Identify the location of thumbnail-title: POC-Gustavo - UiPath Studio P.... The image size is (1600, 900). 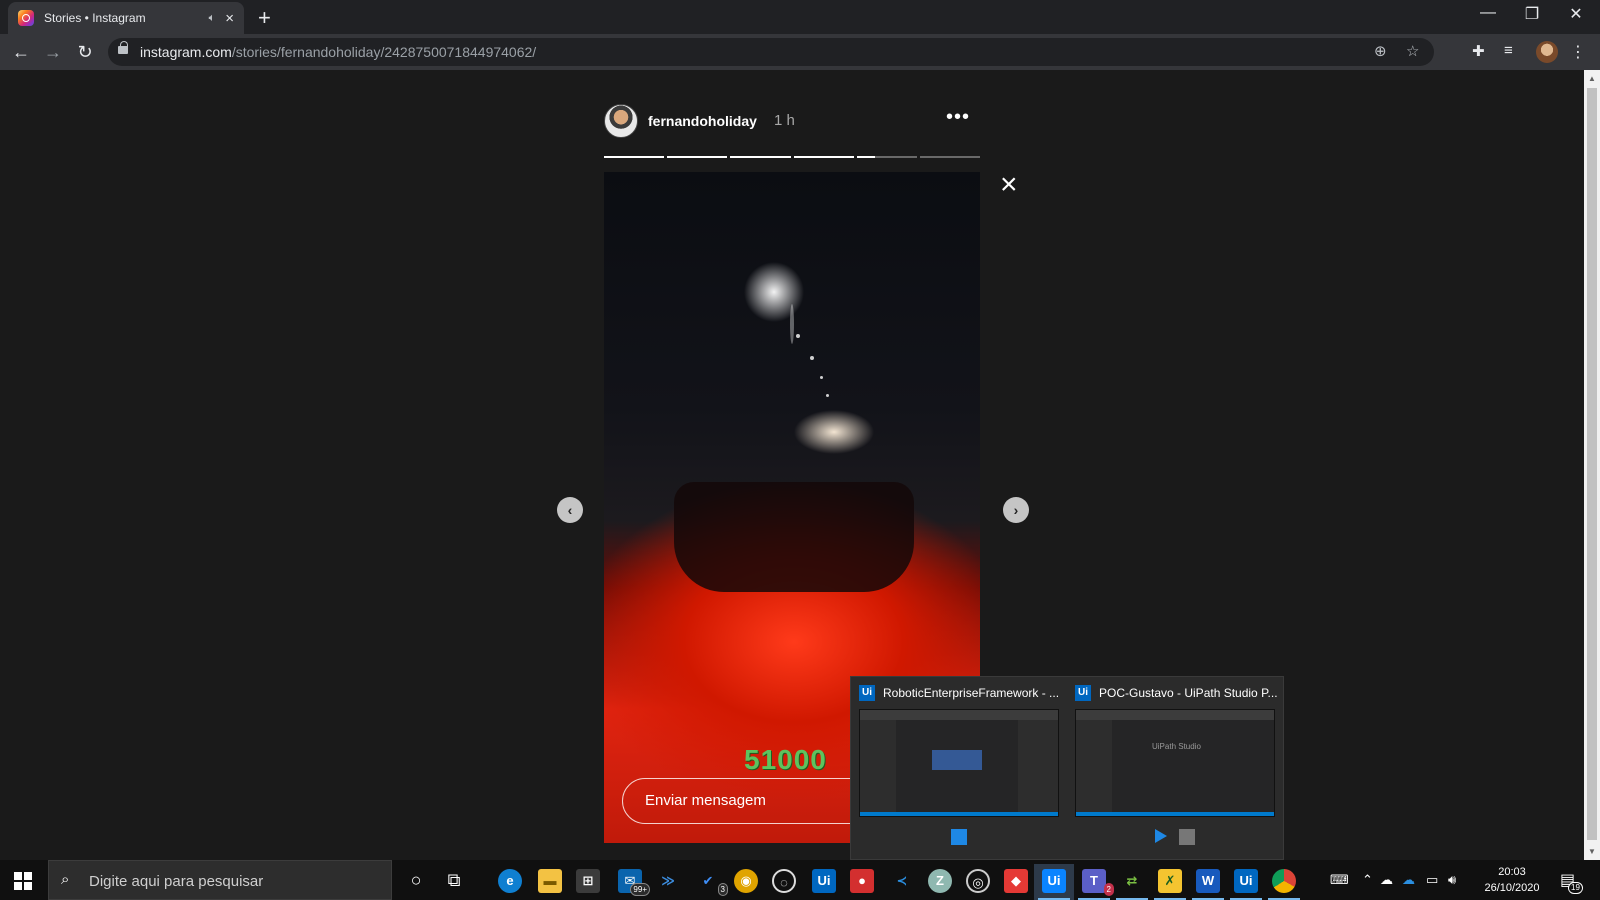
(1188, 693).